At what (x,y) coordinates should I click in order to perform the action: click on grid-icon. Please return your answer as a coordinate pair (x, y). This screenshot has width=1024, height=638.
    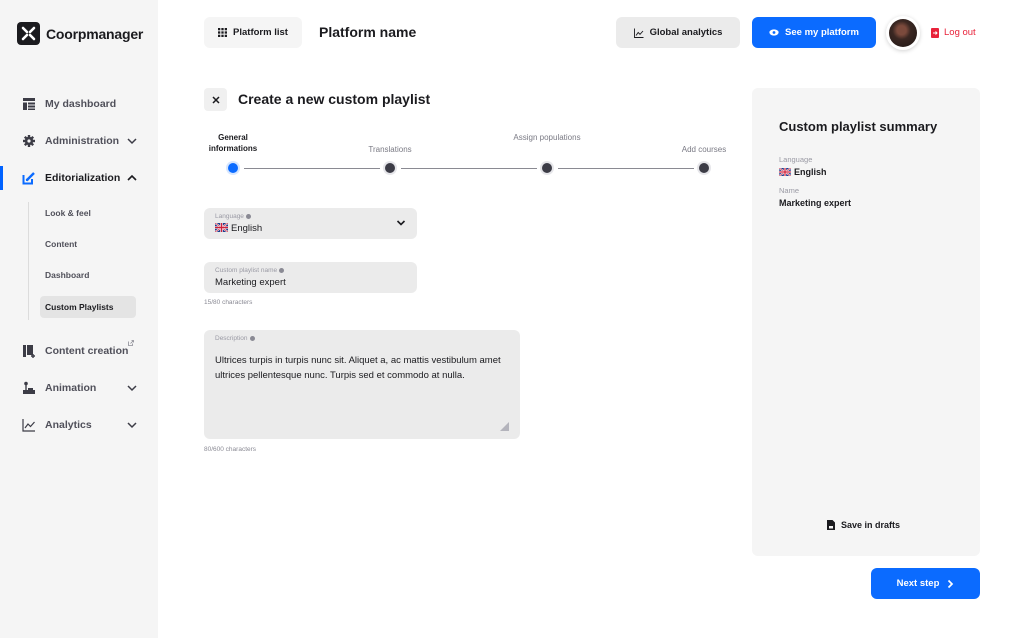
    Looking at the image, I should click on (223, 32).